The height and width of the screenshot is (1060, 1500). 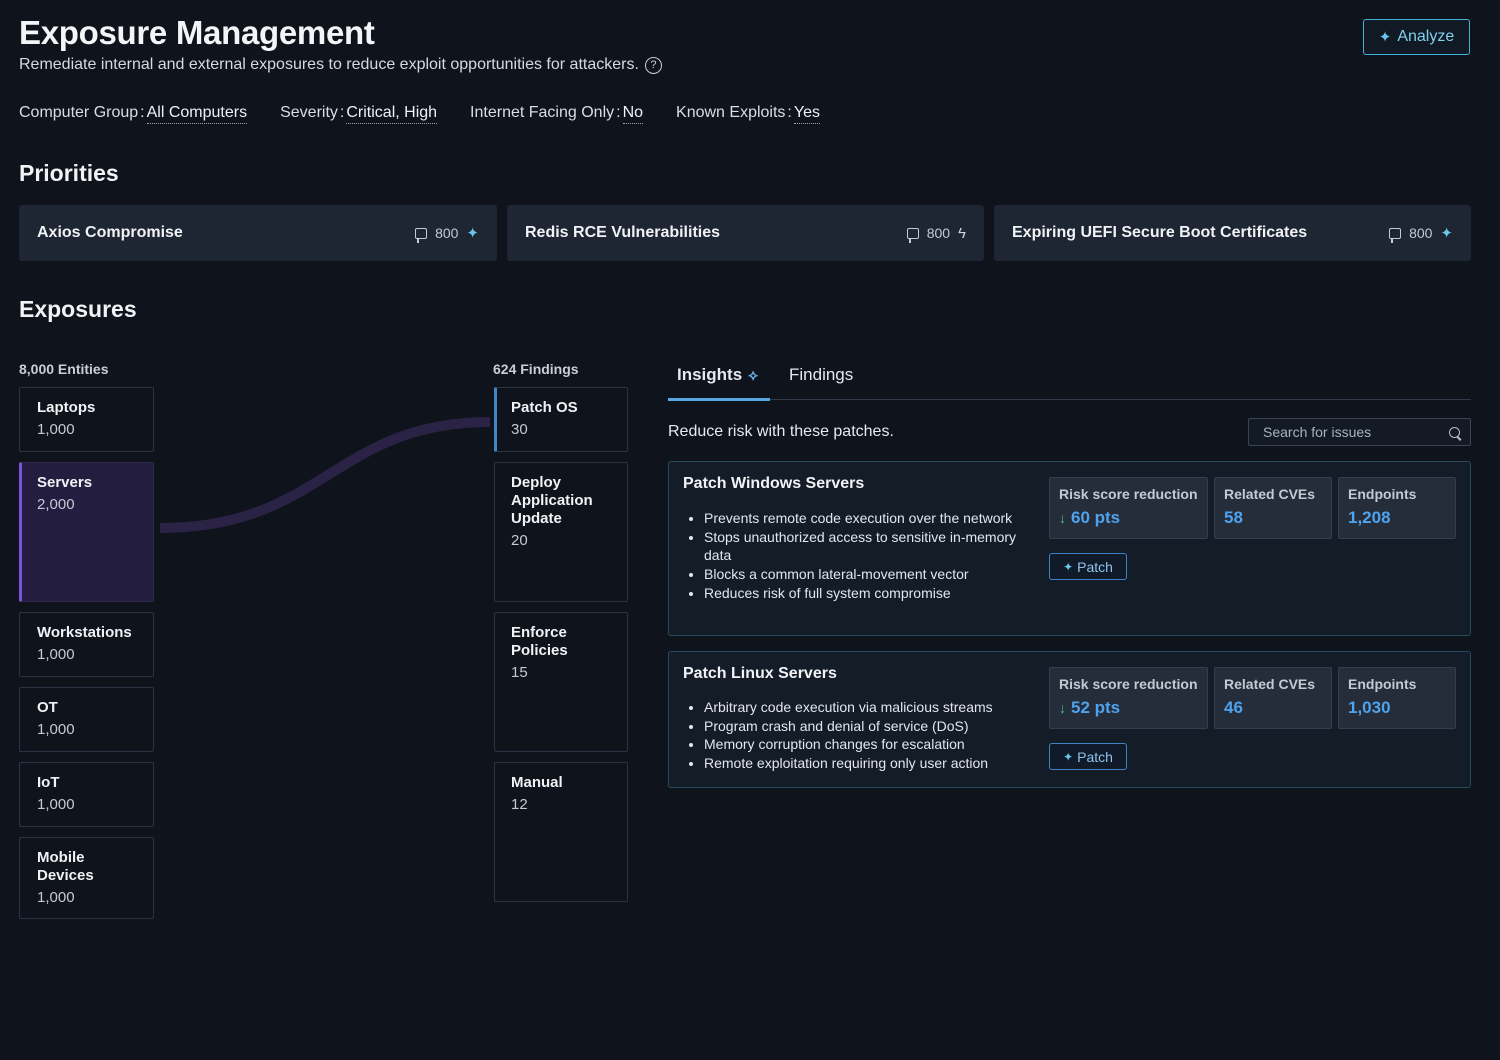 What do you see at coordinates (653, 65) in the screenshot?
I see `help-icon: ?` at bounding box center [653, 65].